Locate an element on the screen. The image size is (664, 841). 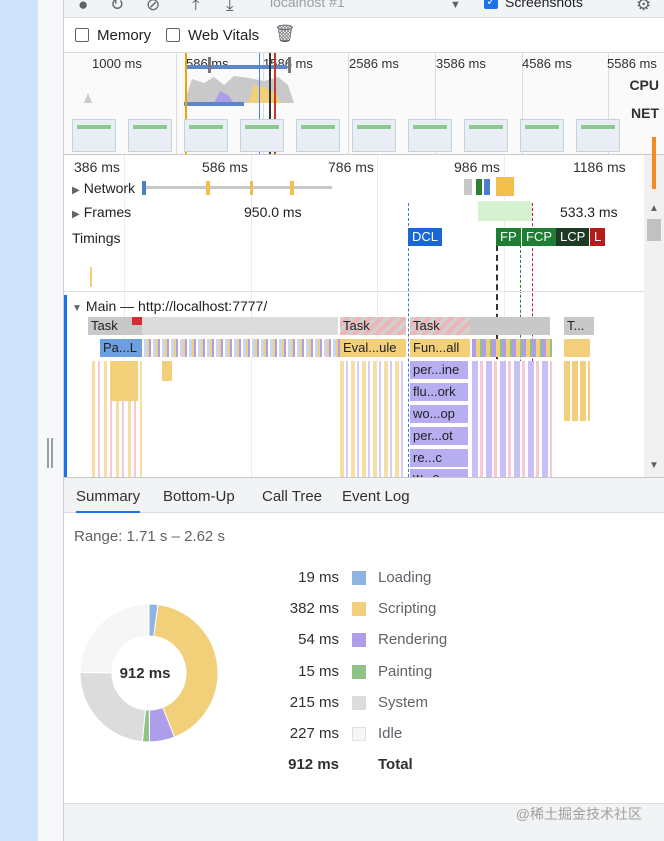
frame-block is located at coordinates (505, 211).